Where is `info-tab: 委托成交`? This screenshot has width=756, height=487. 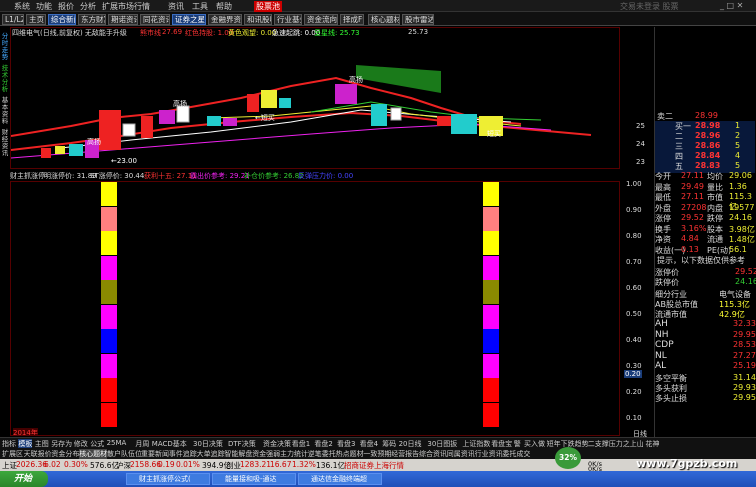
info-tab: 委托成交 is located at coordinates (516, 454).